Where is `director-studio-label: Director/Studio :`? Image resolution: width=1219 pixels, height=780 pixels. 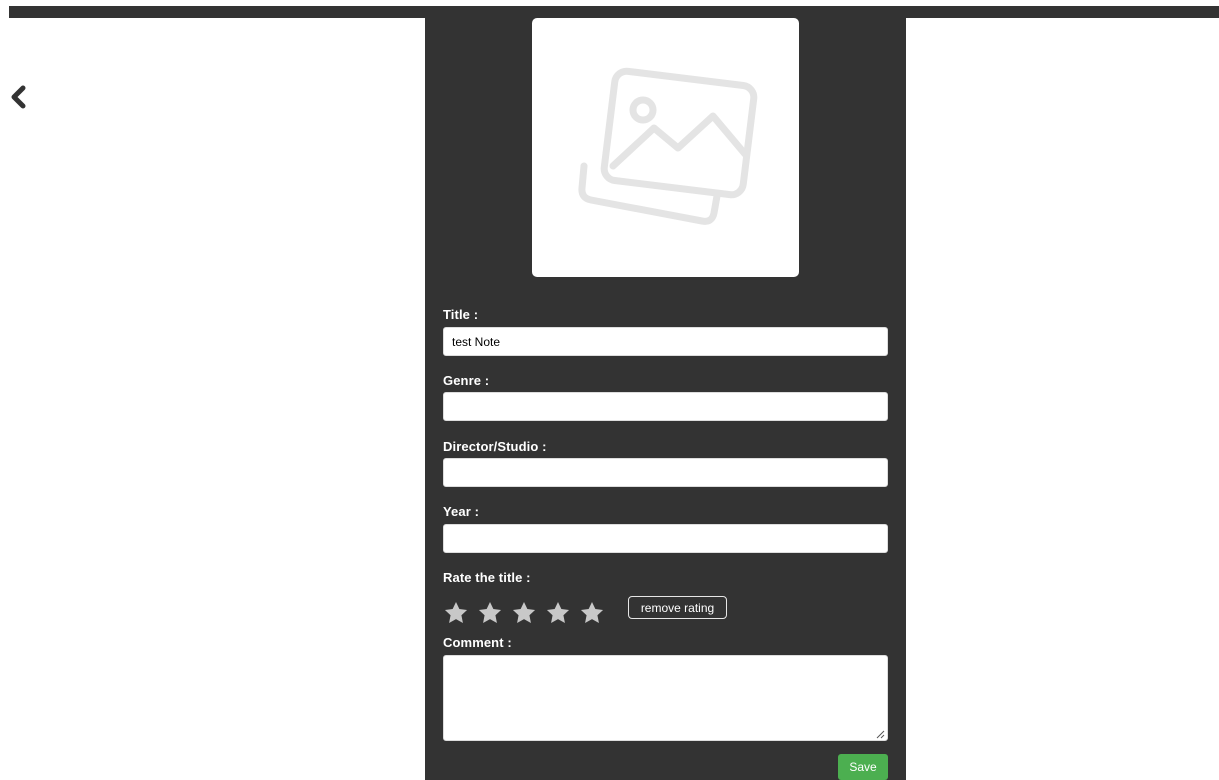
director-studio-label: Director/Studio : is located at coordinates (495, 446).